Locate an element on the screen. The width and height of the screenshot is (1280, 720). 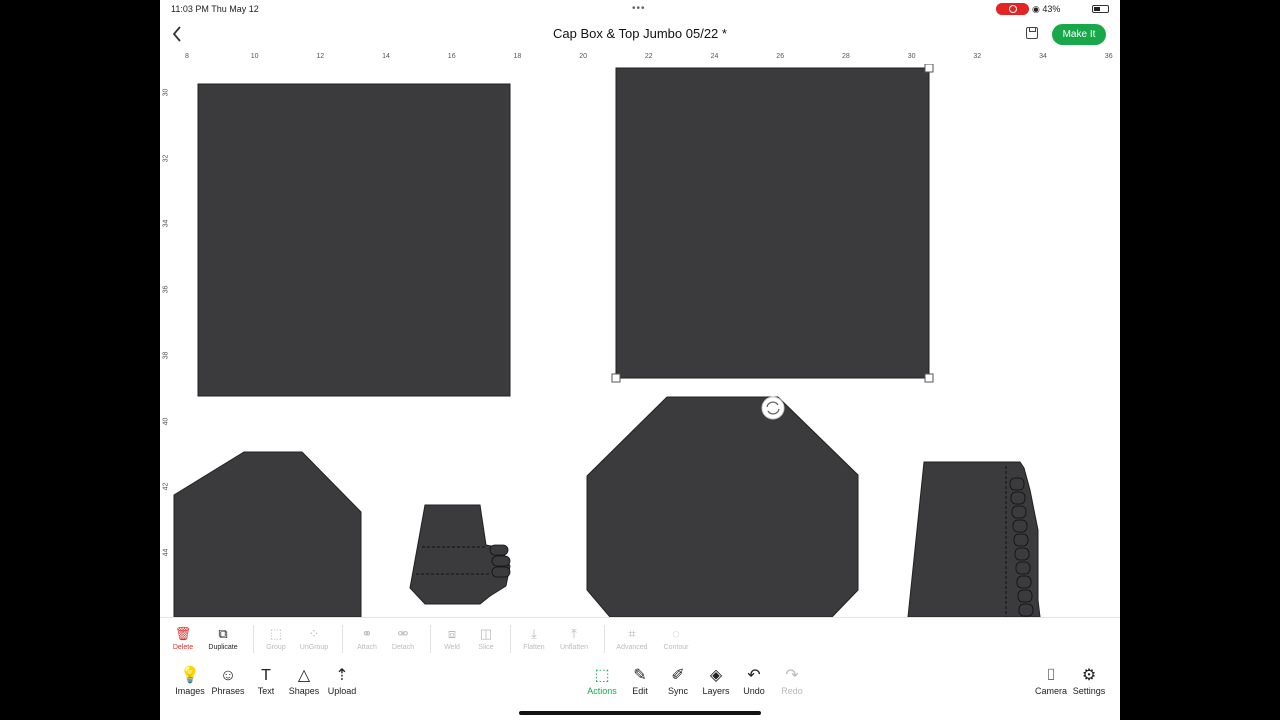
nav-upload: ⇡ Upload is located at coordinates (342, 681).